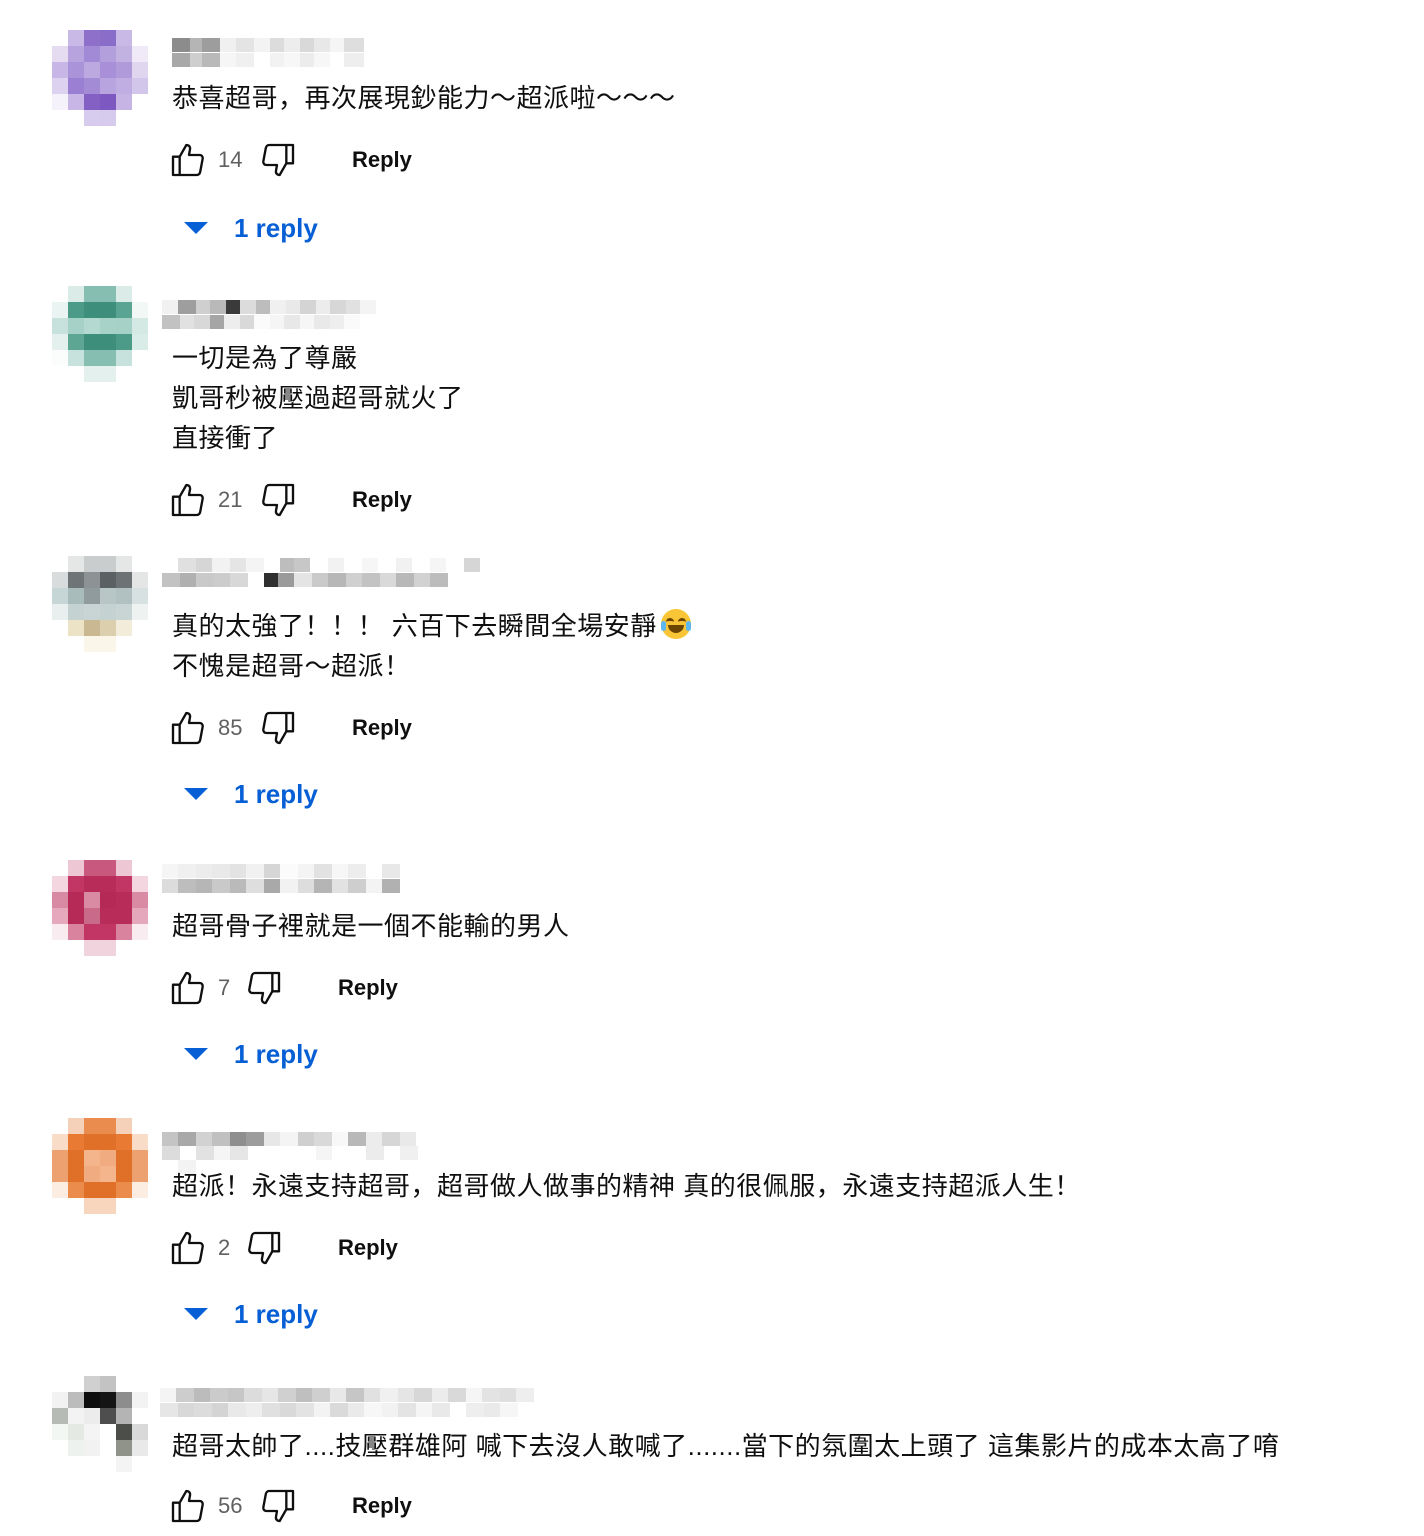 Image resolution: width=1424 pixels, height=1536 pixels. Describe the element at coordinates (224, 1247) in the screenshot. I see `like-count: 2` at that location.